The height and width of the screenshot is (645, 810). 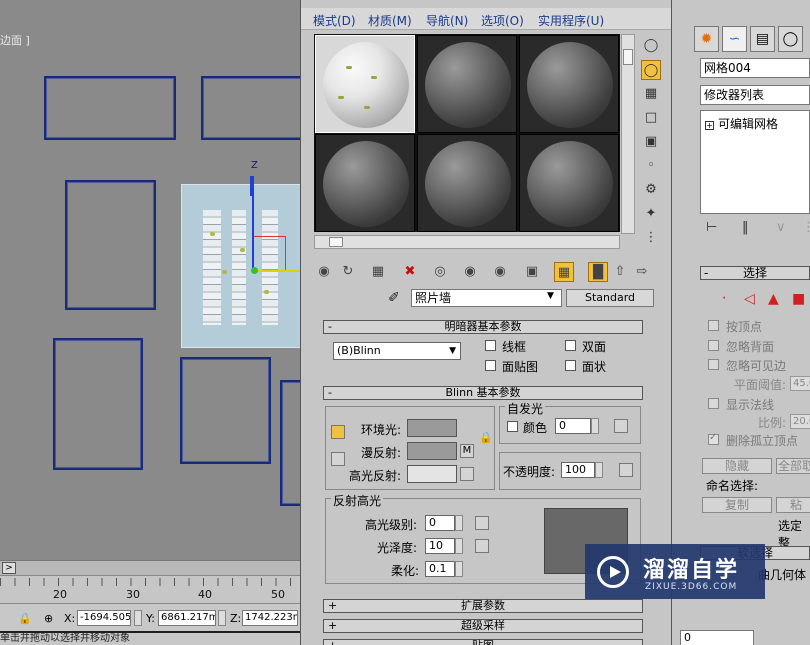 What do you see at coordinates (483, 393) in the screenshot?
I see `blinn-rollout-header: - Blinn 基本参数` at bounding box center [483, 393].